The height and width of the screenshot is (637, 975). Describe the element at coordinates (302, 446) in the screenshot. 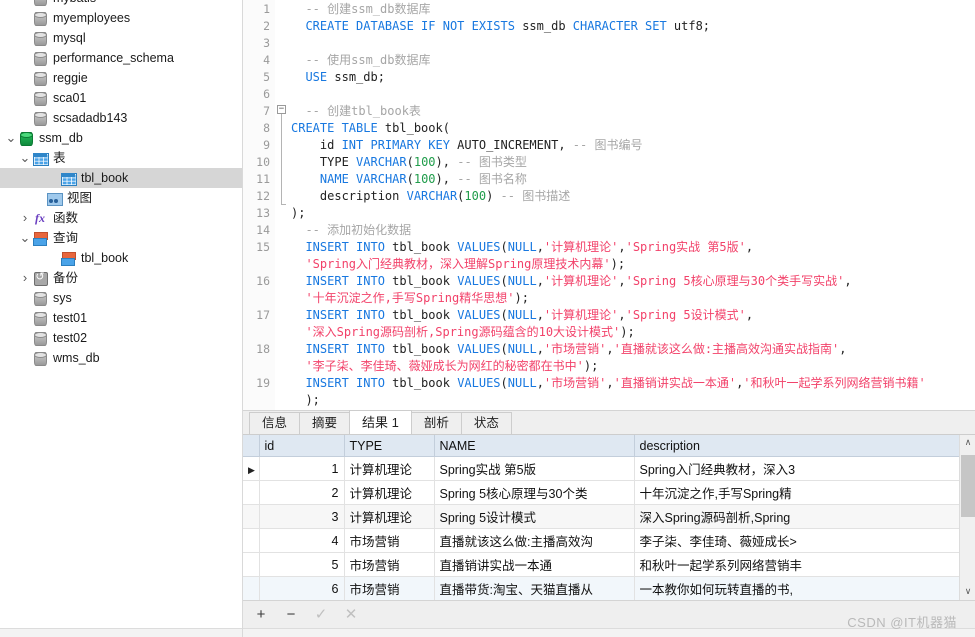

I see `column-header-id: id` at that location.